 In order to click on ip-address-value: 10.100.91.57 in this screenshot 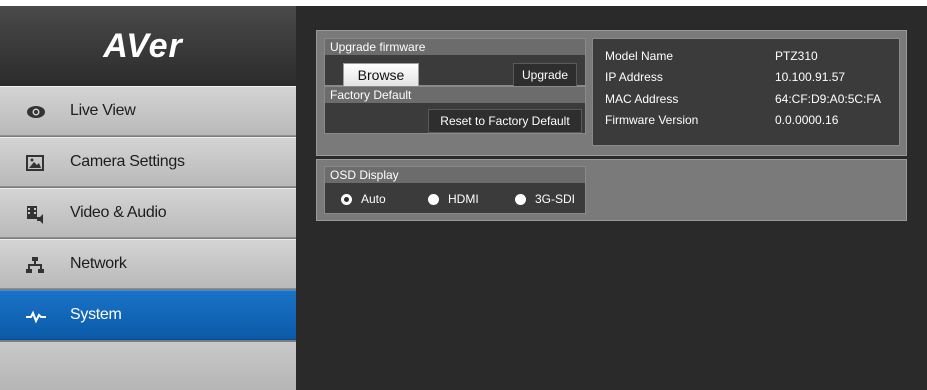, I will do `click(810, 77)`.